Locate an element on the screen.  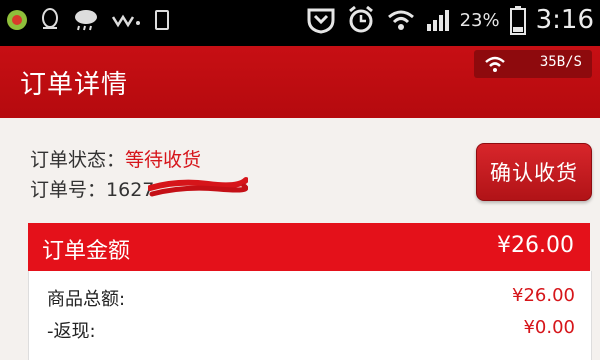
shield-icon is located at coordinates (321, 21).